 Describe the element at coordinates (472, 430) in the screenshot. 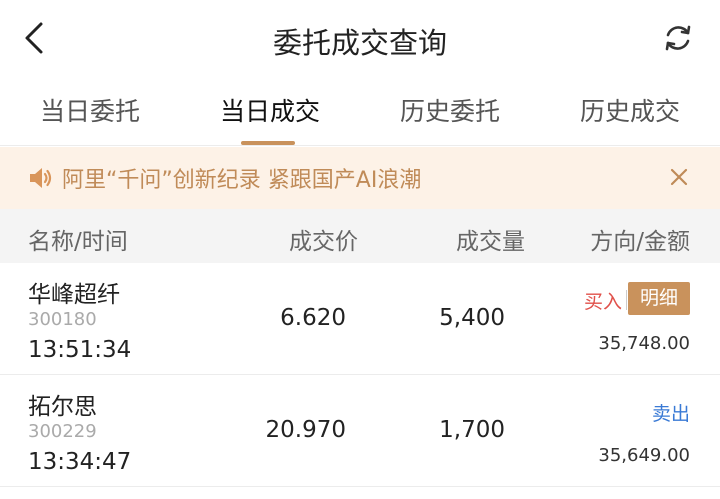

I see `trade-volume: 1,700` at that location.